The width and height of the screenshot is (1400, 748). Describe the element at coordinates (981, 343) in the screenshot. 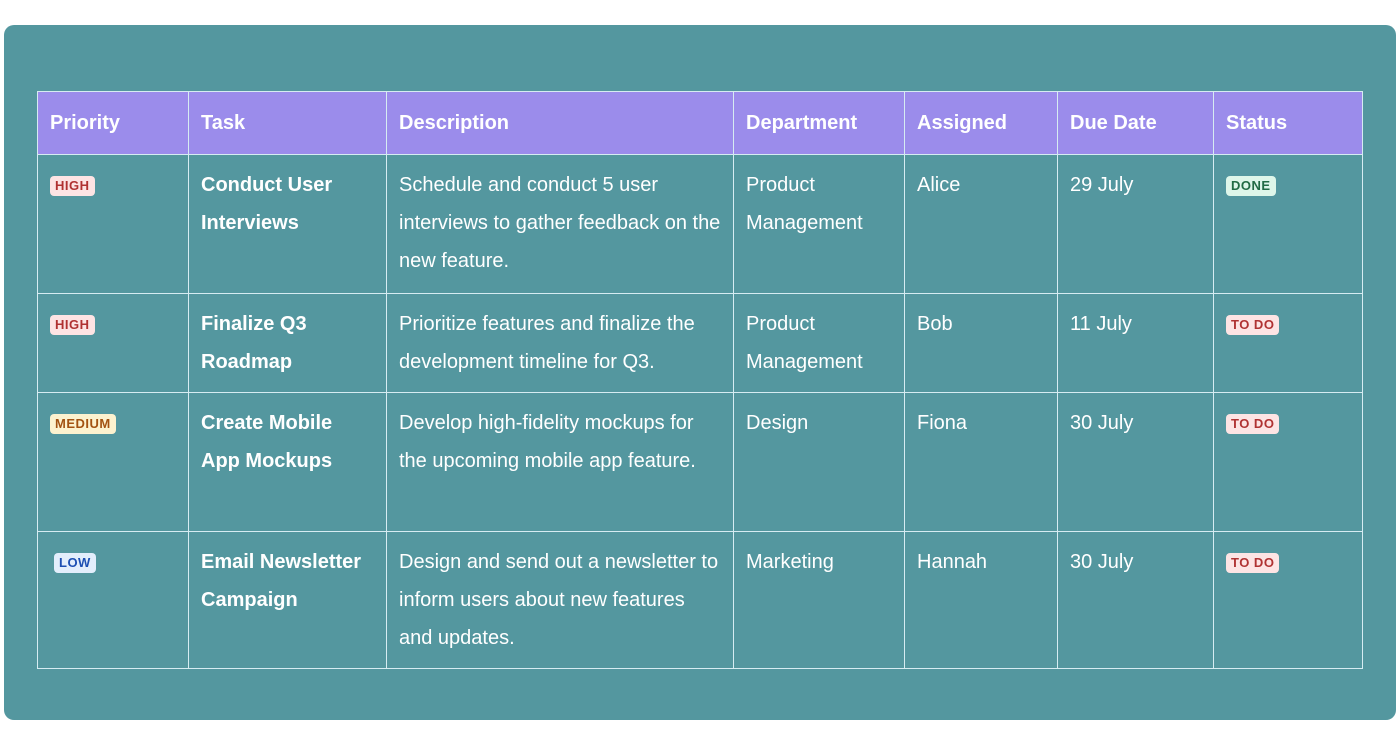

I see `assigned-cell: Bob` at that location.